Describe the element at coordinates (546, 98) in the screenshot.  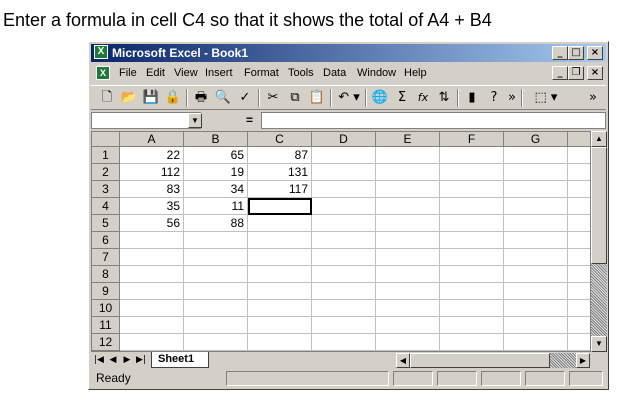
I see `borders-icon: ⬚ ▾` at that location.